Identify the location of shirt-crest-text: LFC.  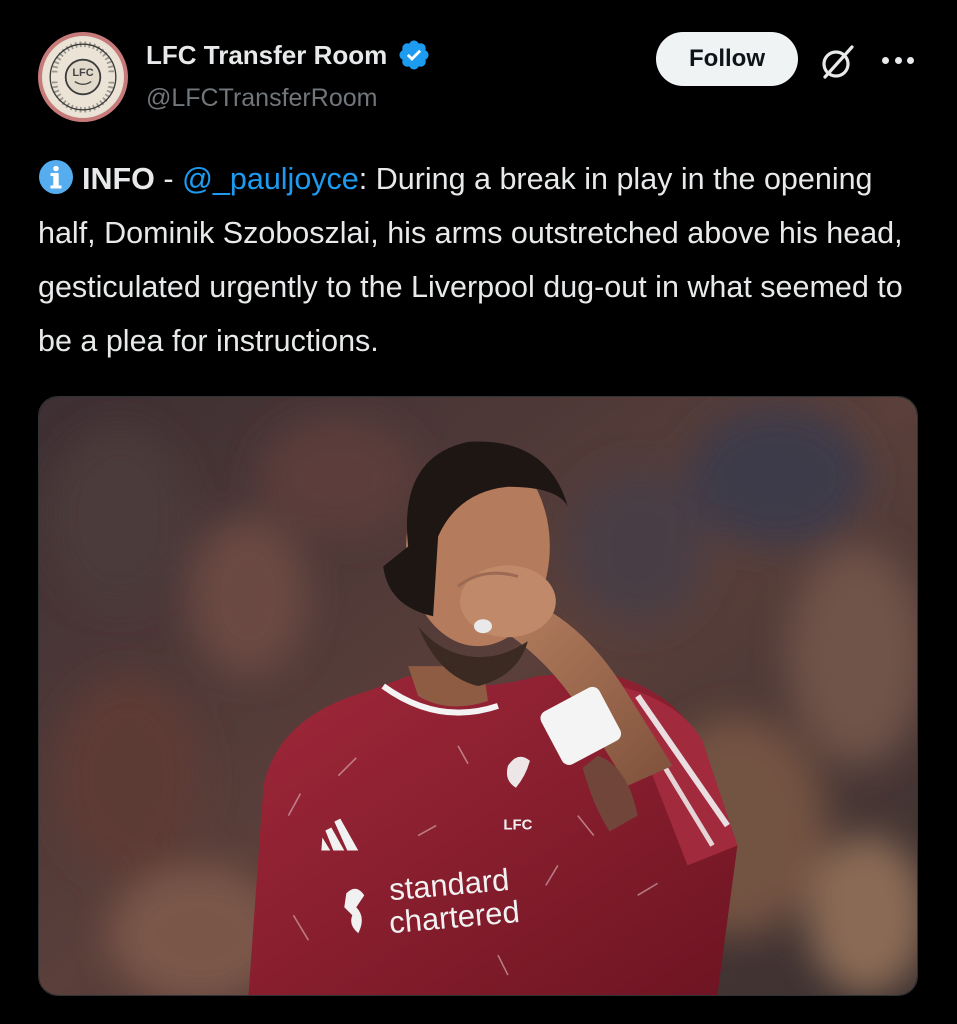
(517, 825).